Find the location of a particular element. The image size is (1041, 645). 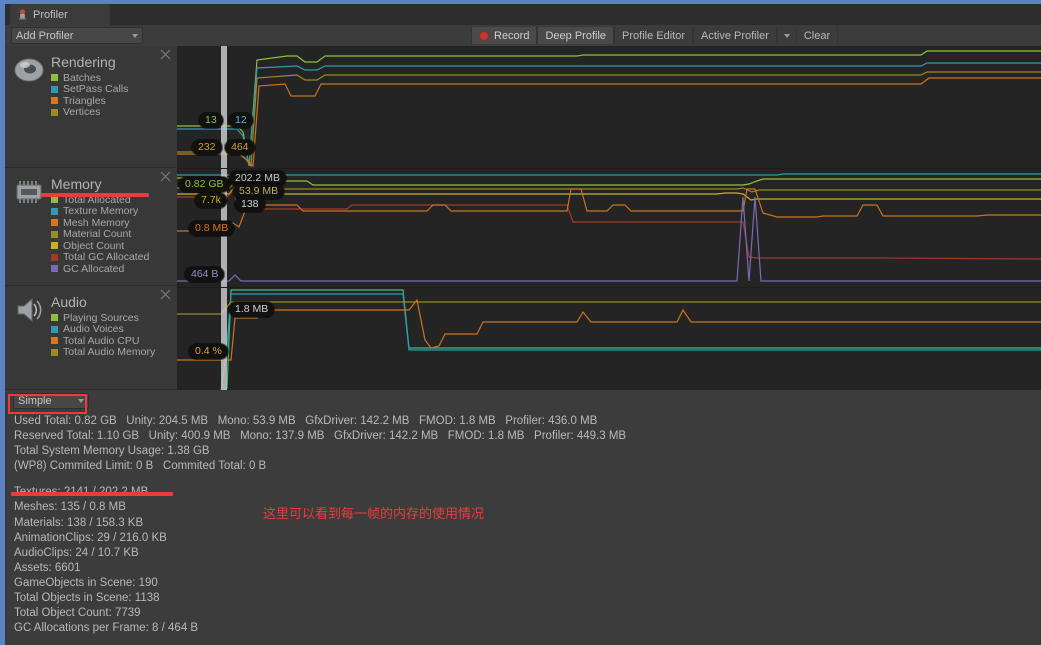

legend-item: Audio Voices is located at coordinates (103, 329).